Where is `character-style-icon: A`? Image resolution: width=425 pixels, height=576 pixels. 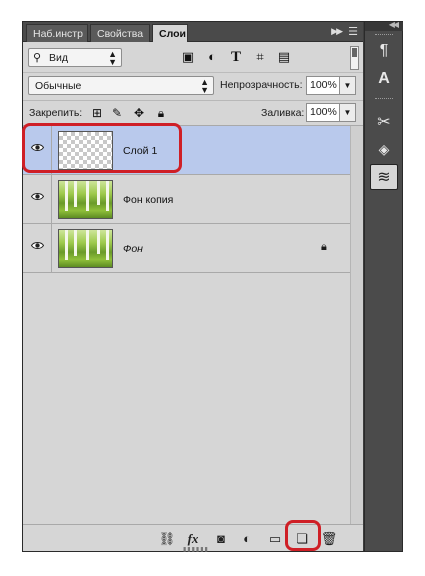
character-style-icon: A is located at coordinates (384, 79).